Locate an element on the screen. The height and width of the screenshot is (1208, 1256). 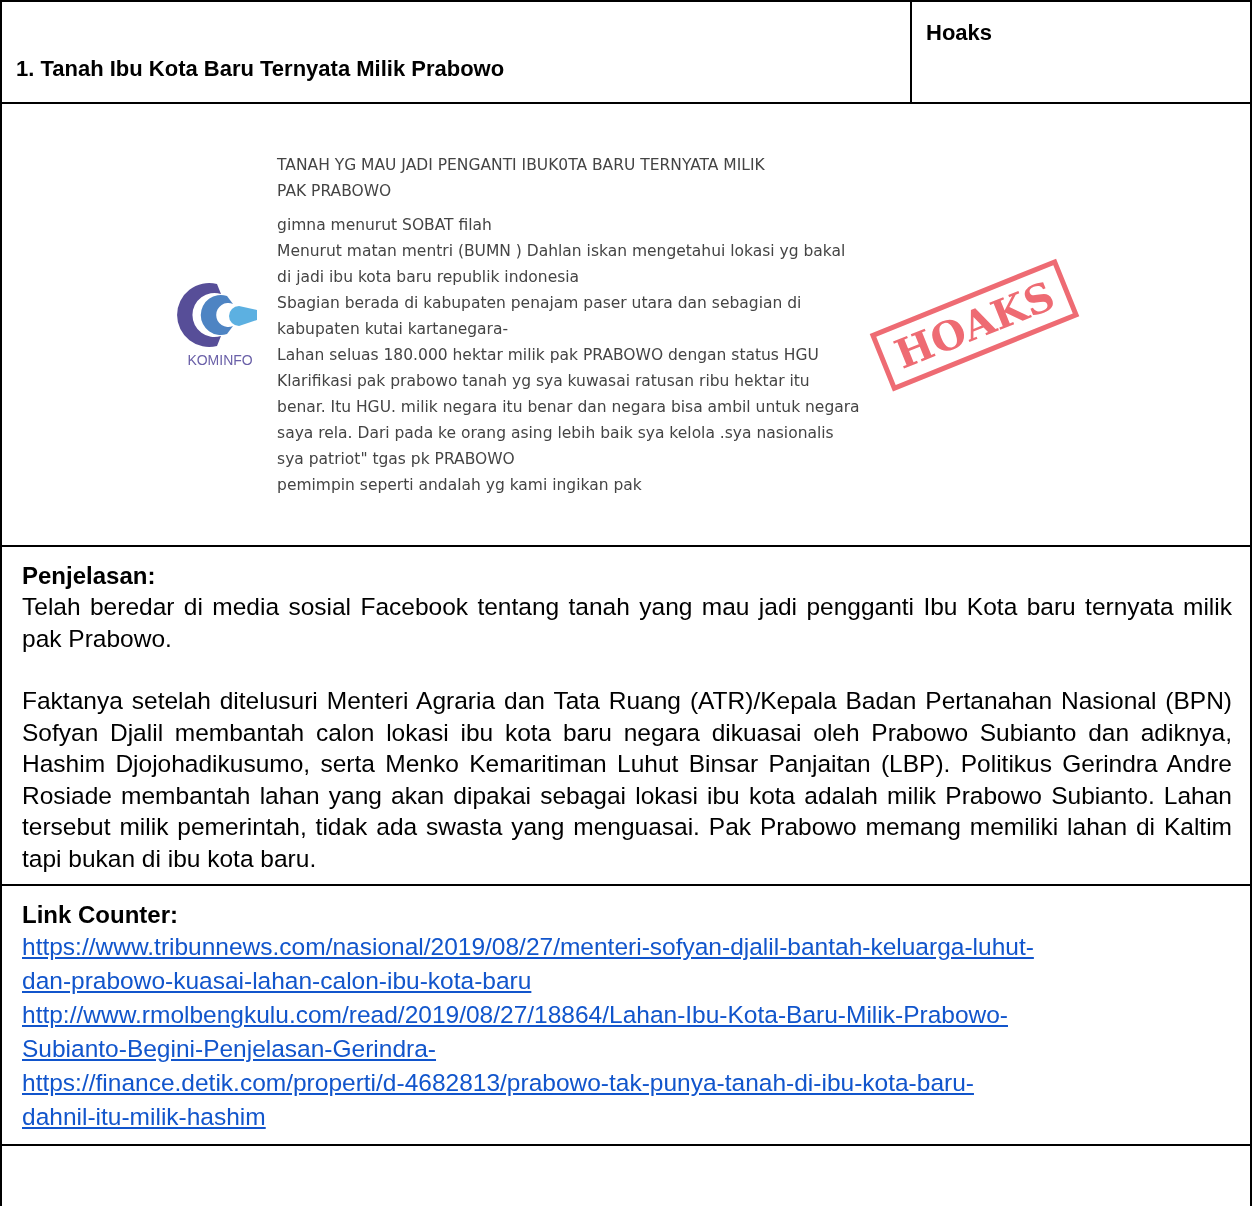
post-text-line: PAK PRABOWO is located at coordinates (335, 191).